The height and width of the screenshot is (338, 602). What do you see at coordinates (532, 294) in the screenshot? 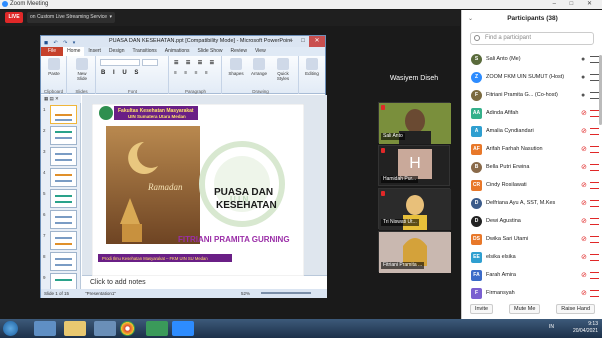
I see `participant-row: F Firmansyah ⊘` at bounding box center [532, 294].